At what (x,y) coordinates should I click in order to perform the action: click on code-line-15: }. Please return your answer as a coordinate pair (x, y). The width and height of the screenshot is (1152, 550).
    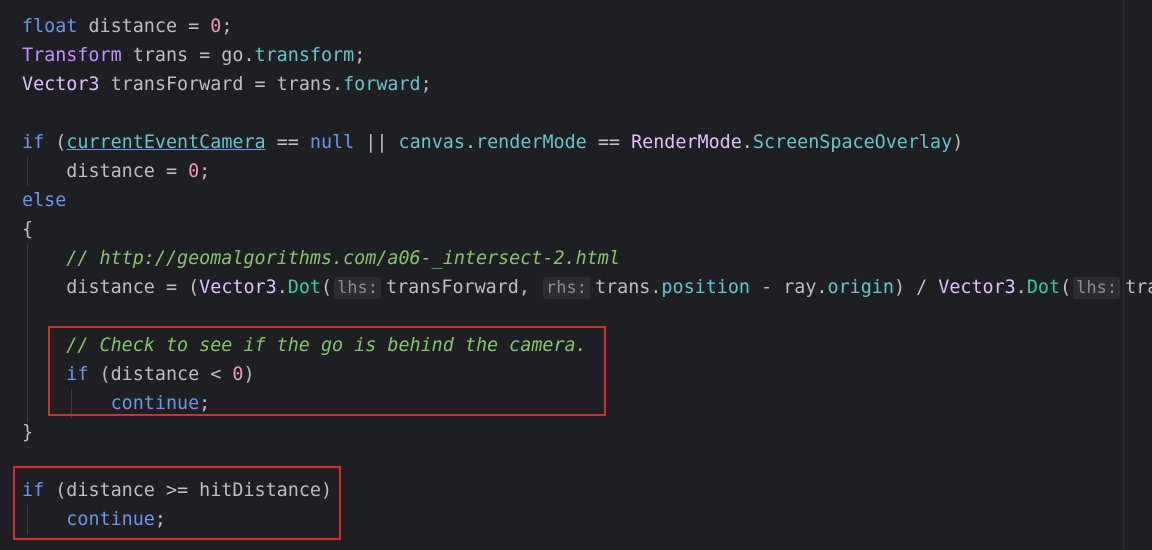
    Looking at the image, I should click on (27, 432).